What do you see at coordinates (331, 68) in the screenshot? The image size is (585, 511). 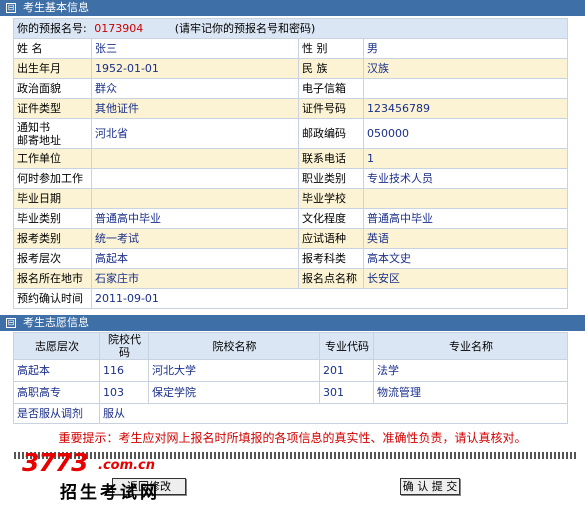 I see `info-label: 民 族` at bounding box center [331, 68].